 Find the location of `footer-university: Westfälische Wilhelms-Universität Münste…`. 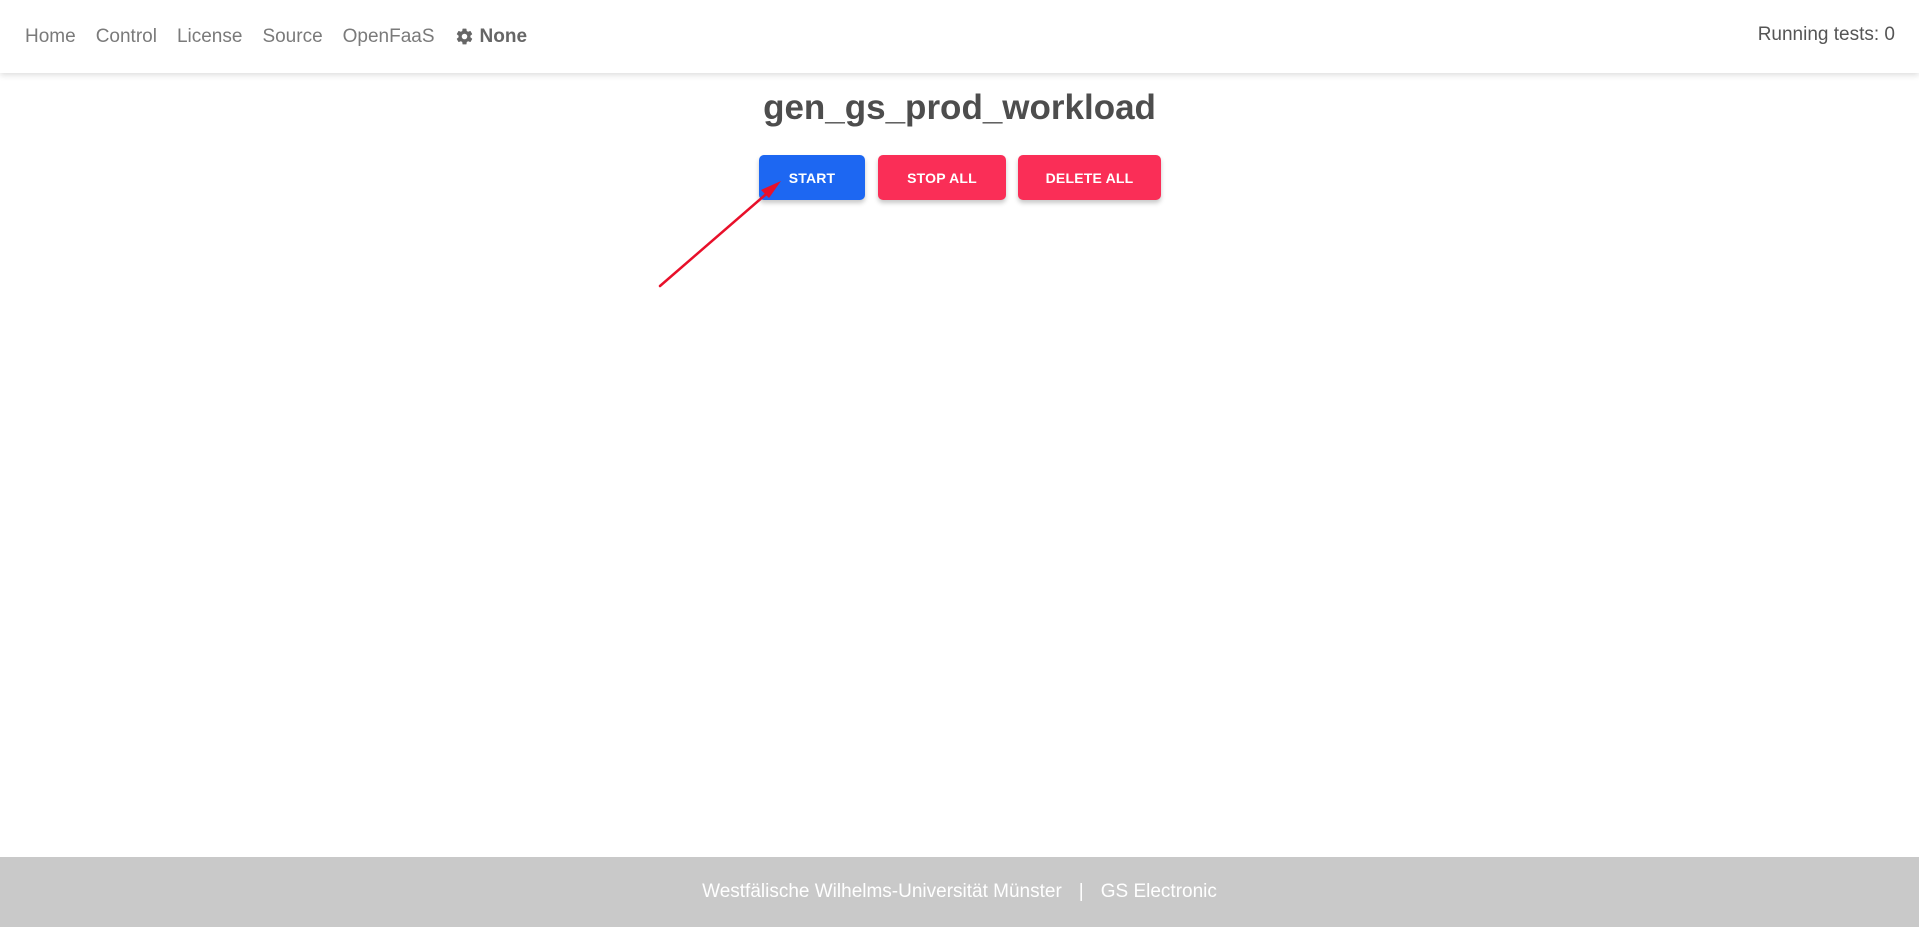

footer-university: Westfälische Wilhelms-Universität Münste… is located at coordinates (882, 891).